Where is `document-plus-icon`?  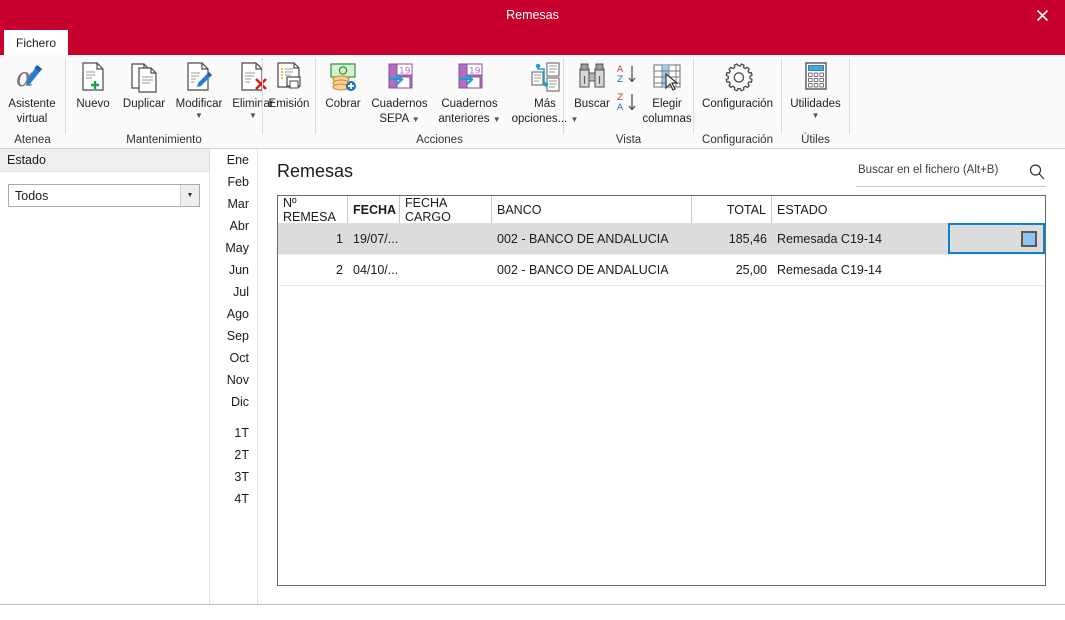 document-plus-icon is located at coordinates (93, 77).